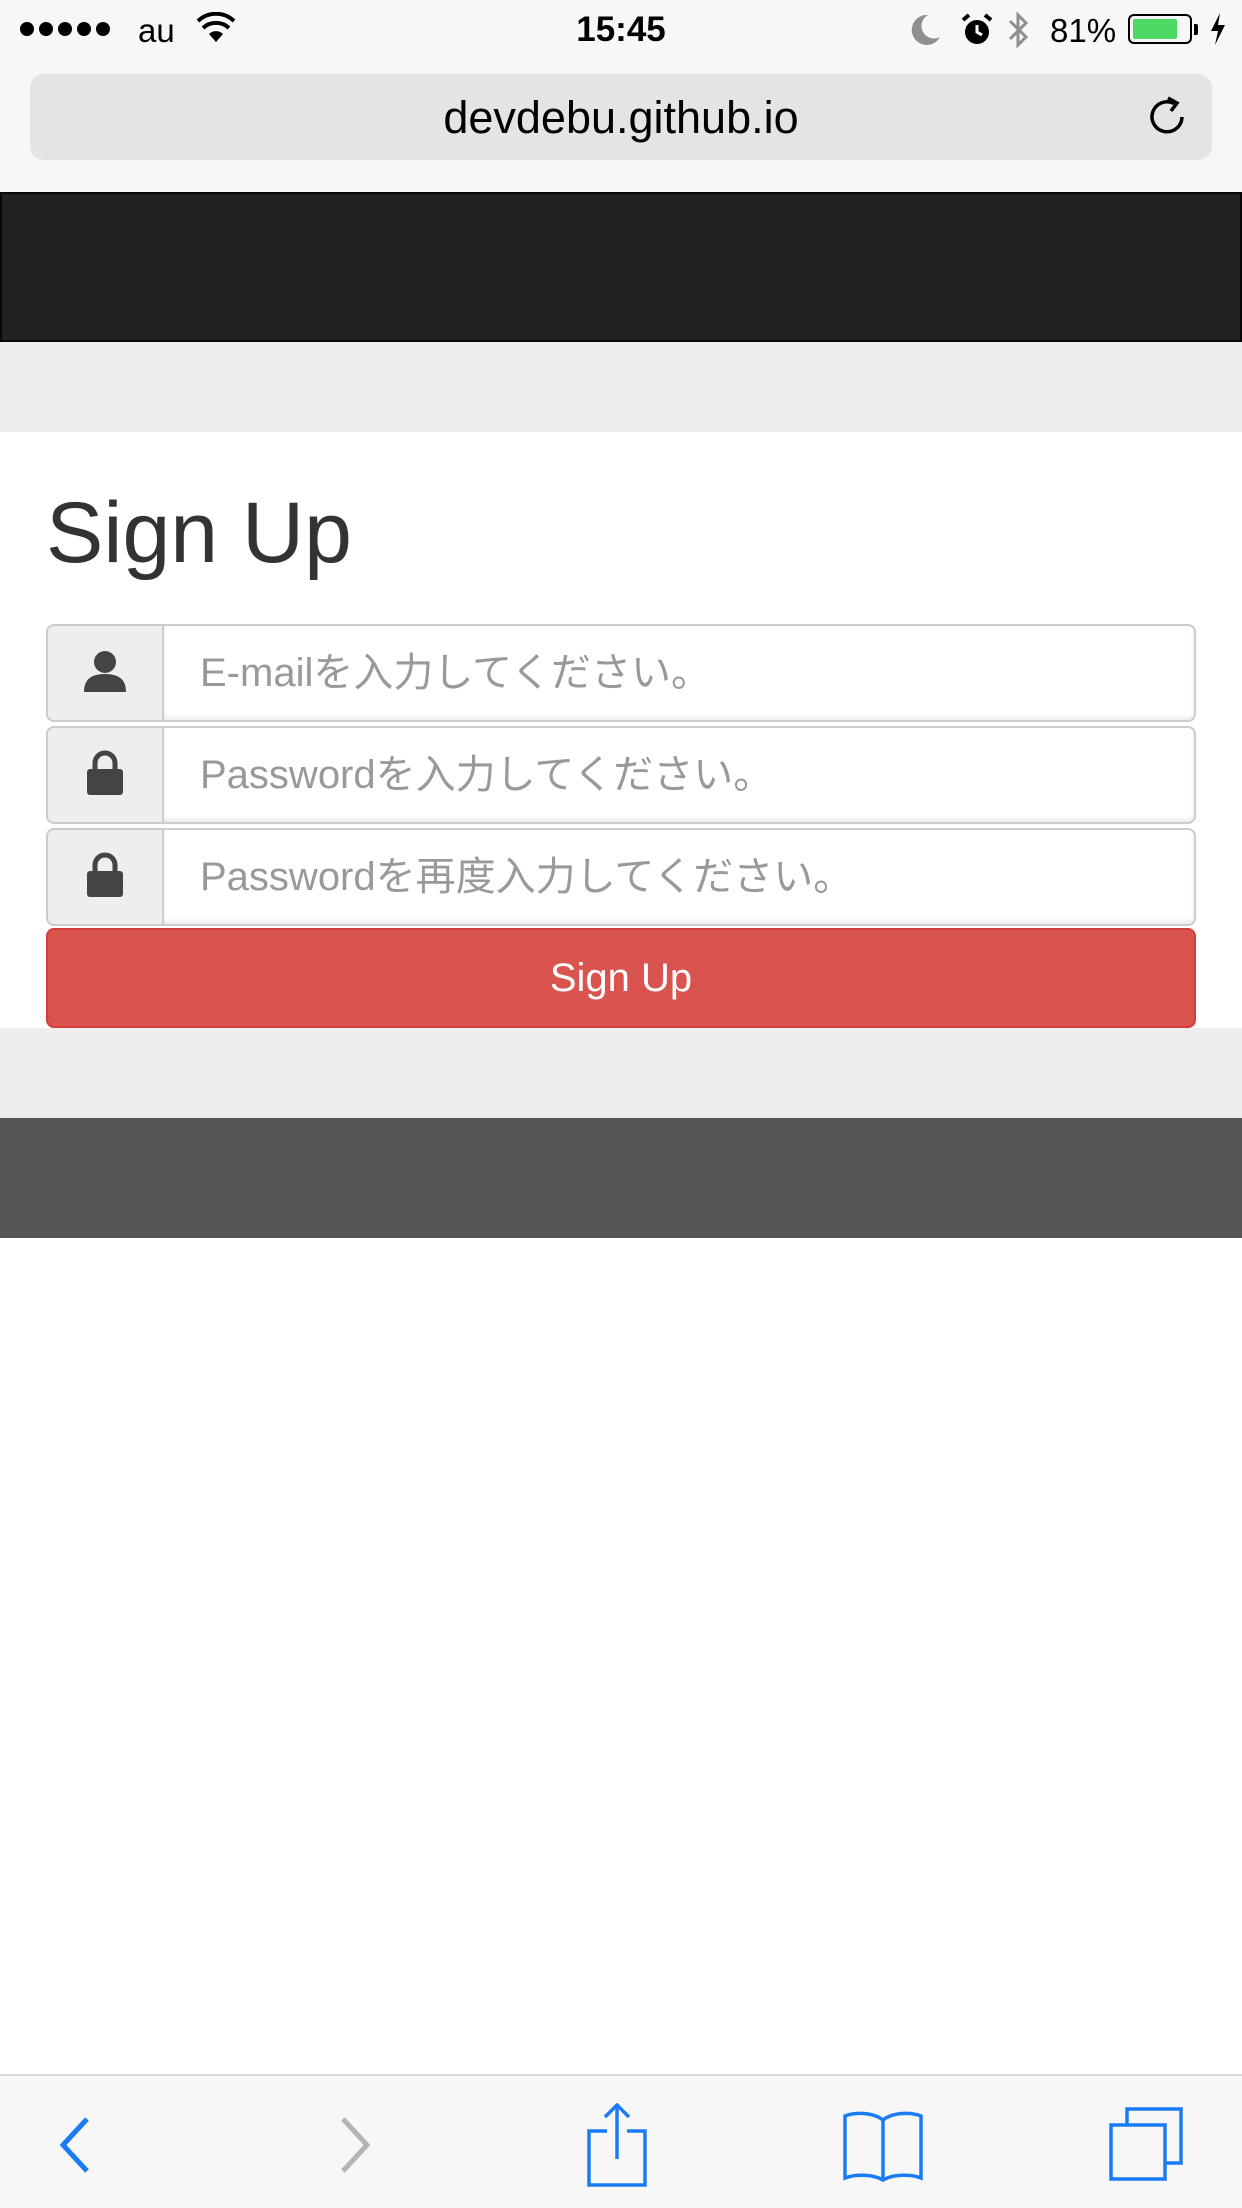  I want to click on browser-toolbar, so click(621, 2141).